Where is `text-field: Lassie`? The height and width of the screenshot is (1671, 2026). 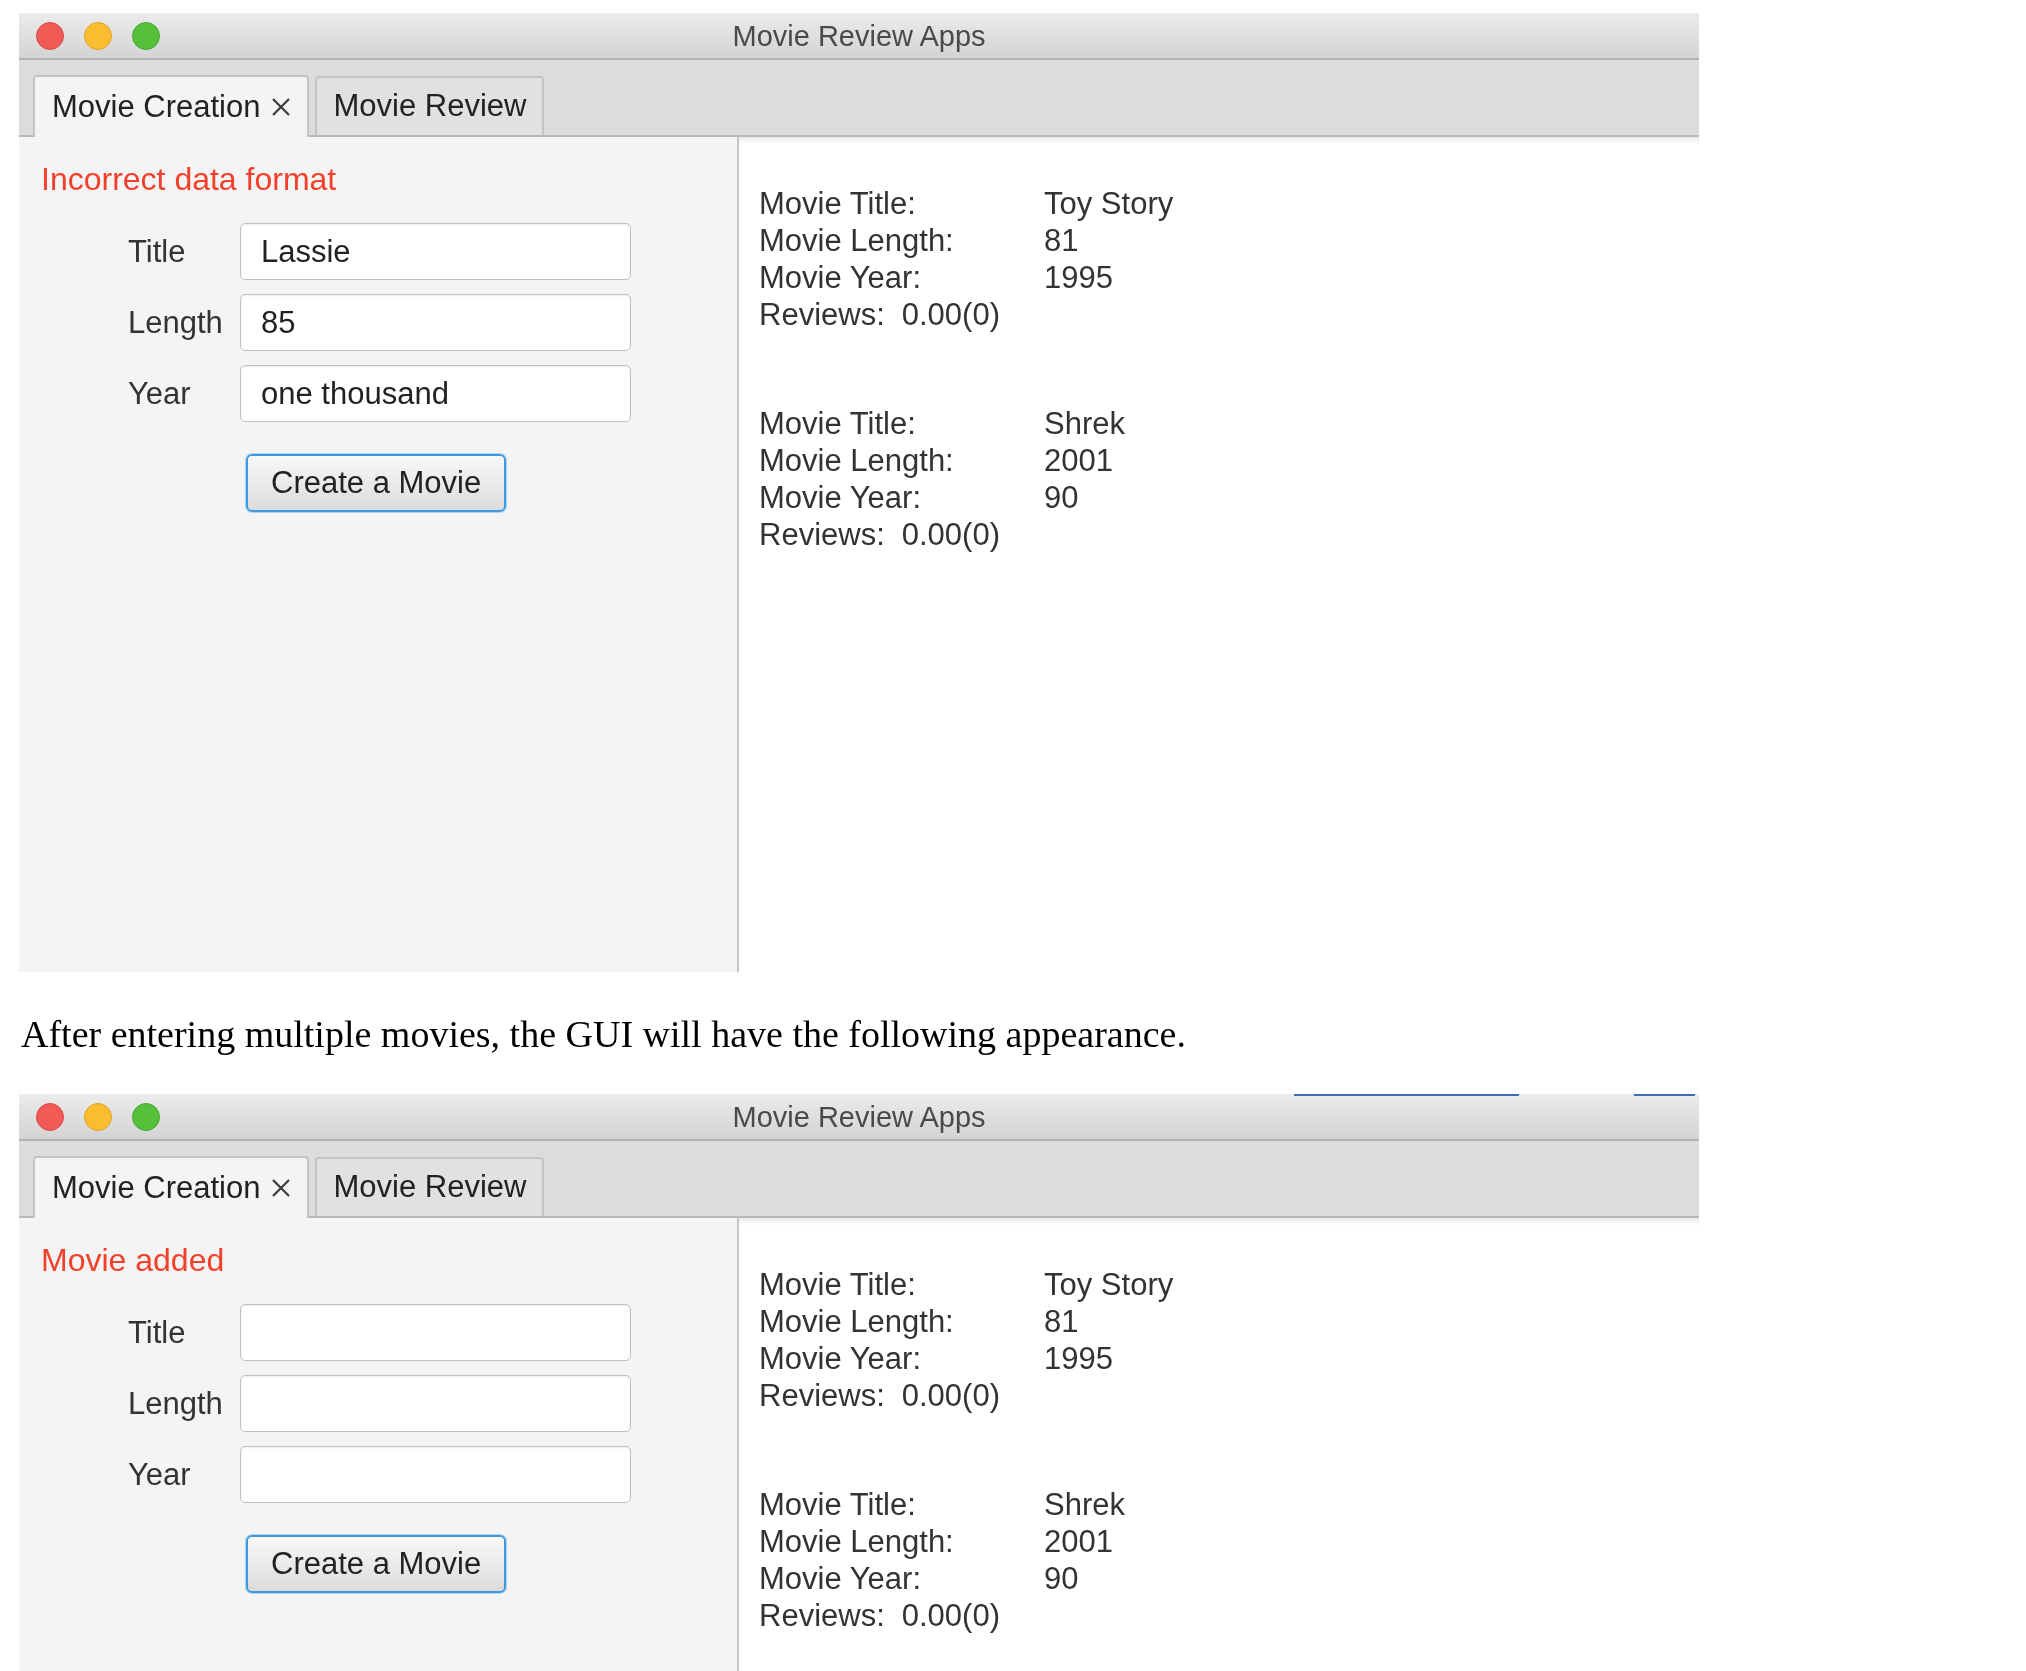 text-field: Lassie is located at coordinates (435, 251).